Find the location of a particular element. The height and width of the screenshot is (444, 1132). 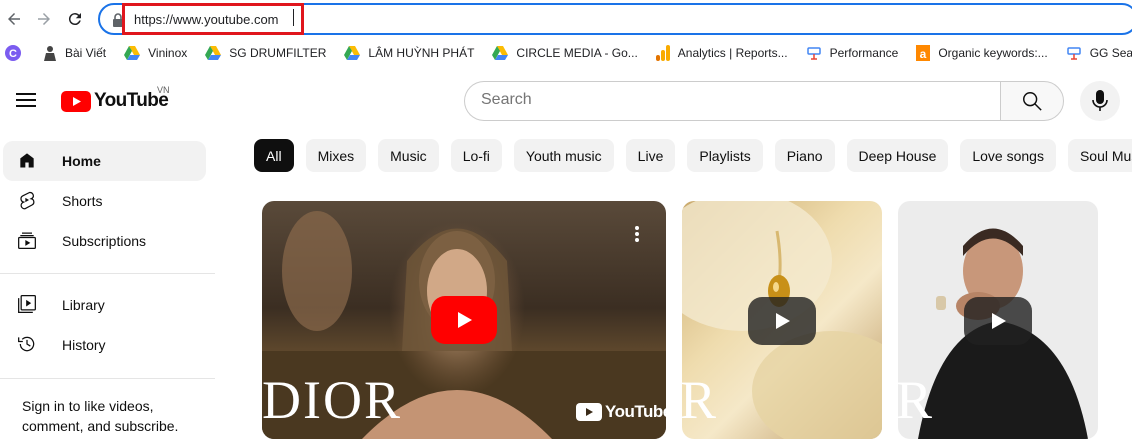

chip-deep-house: Deep House is located at coordinates (897, 155).